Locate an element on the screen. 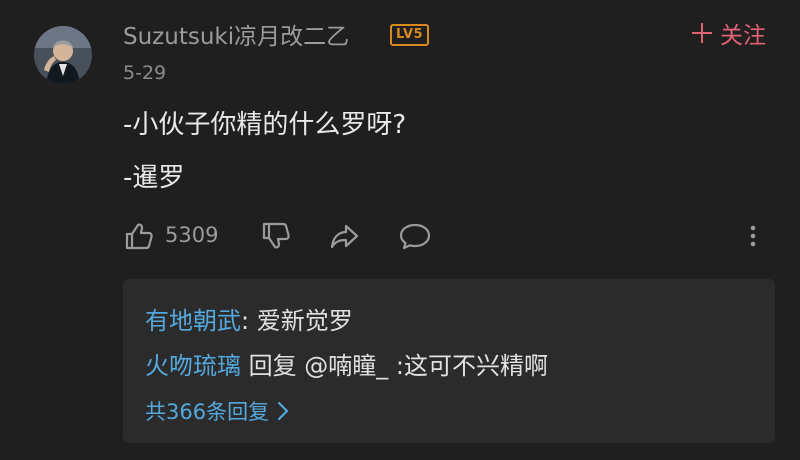 Image resolution: width=800 pixels, height=460 pixels. thumbs-up-icon is located at coordinates (139, 236).